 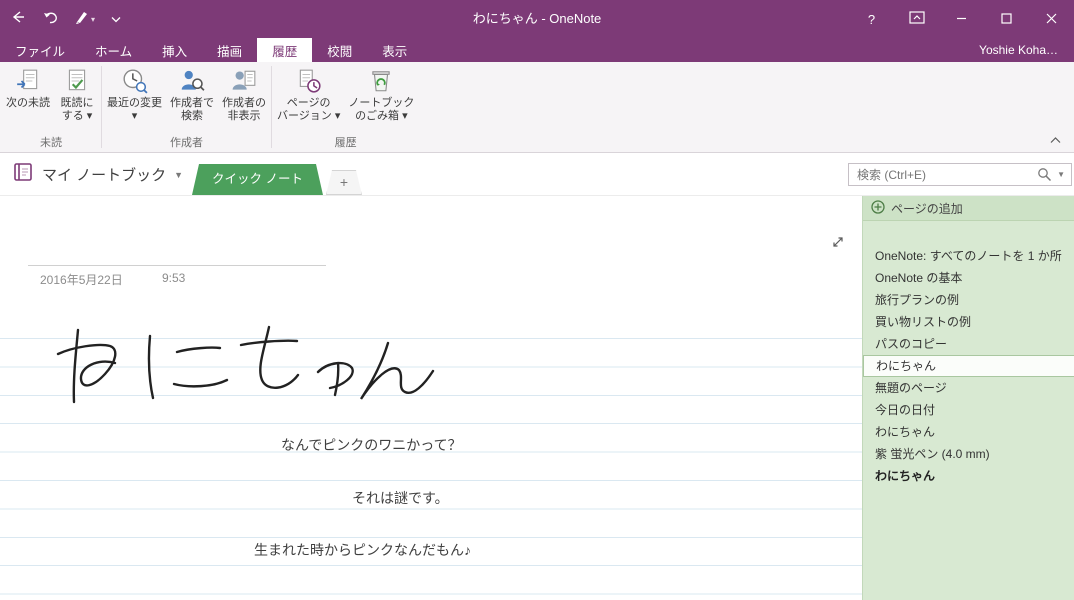 What do you see at coordinates (309, 109) in the screenshot?
I see `ribbon-button-label: ページの バージョン ▾` at bounding box center [309, 109].